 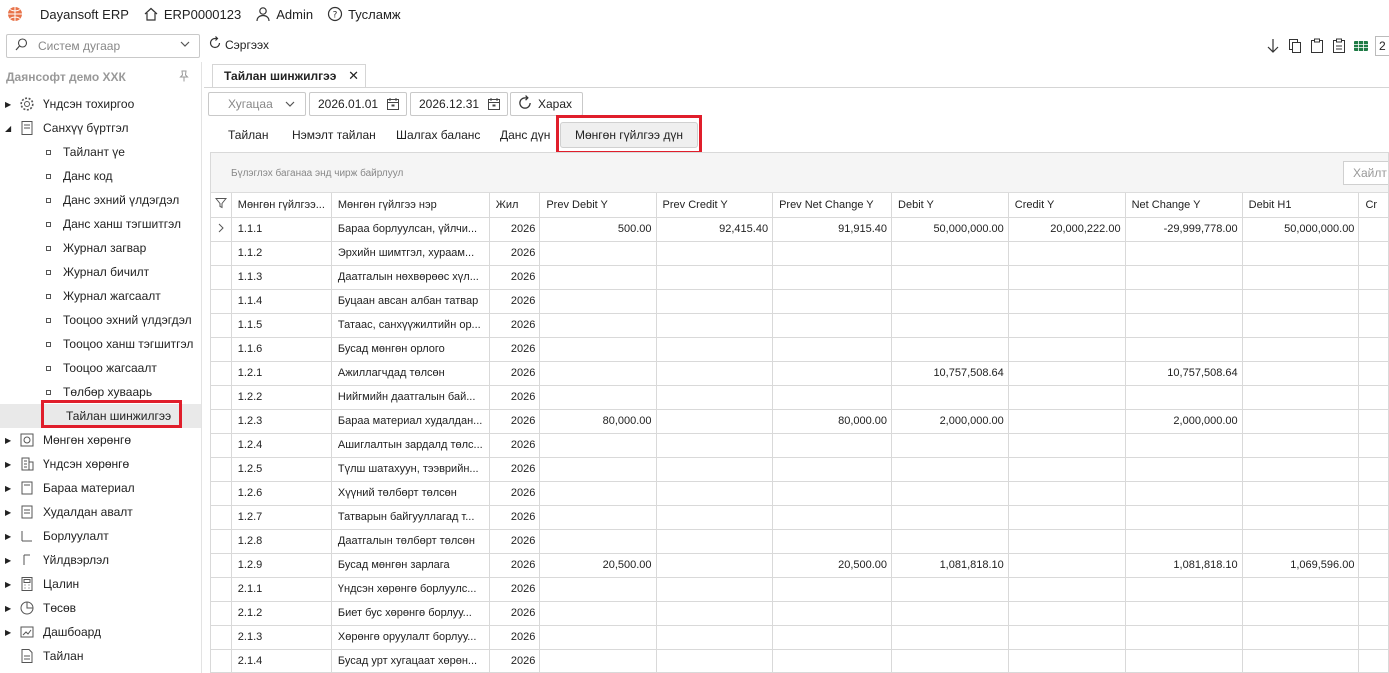 I want to click on cell-code: 1.1.2, so click(x=281, y=253).